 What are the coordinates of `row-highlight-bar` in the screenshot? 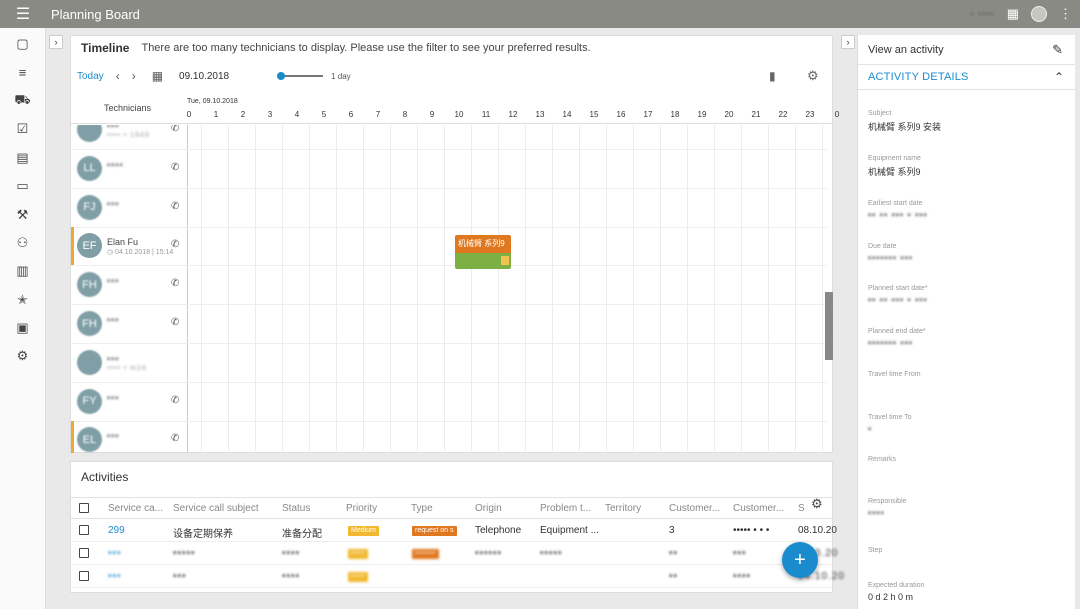 It's located at (72, 437).